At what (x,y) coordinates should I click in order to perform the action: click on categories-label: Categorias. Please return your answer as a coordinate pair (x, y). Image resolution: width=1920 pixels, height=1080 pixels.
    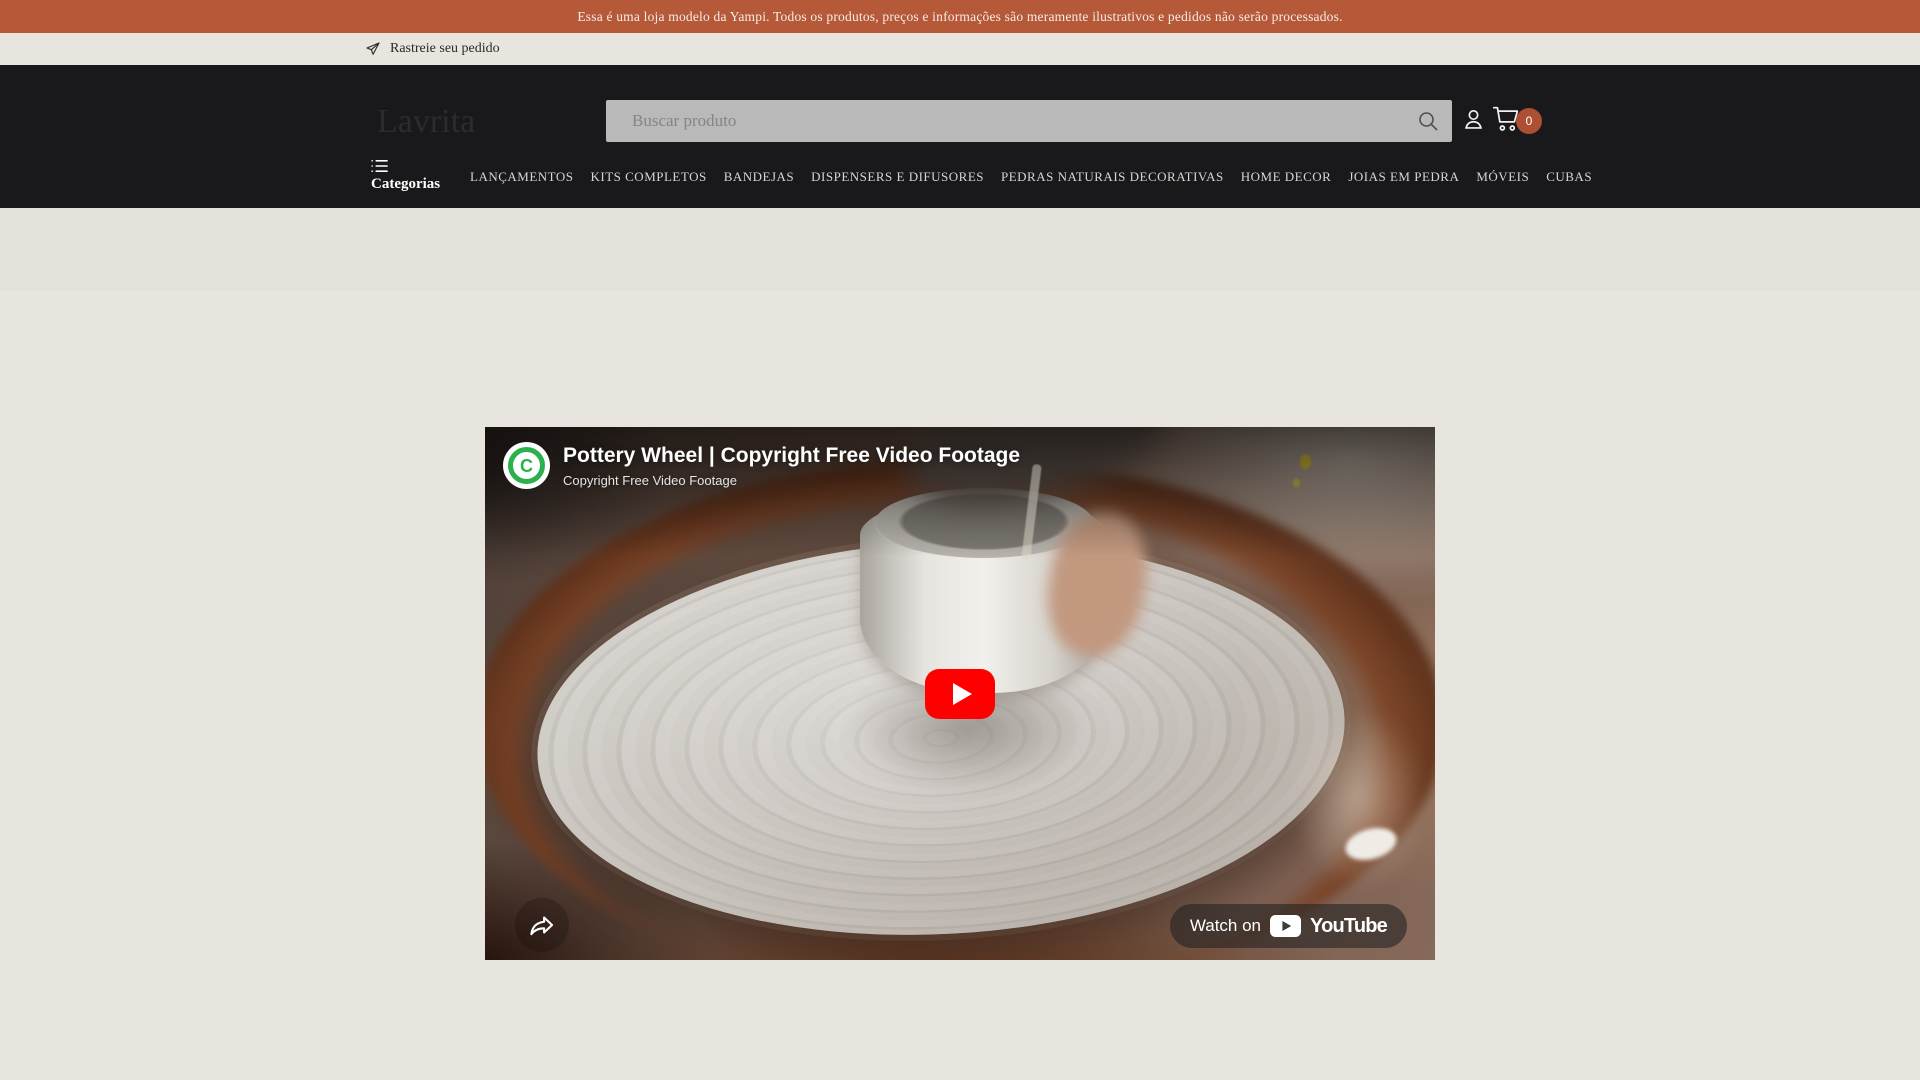
    Looking at the image, I should click on (406, 184).